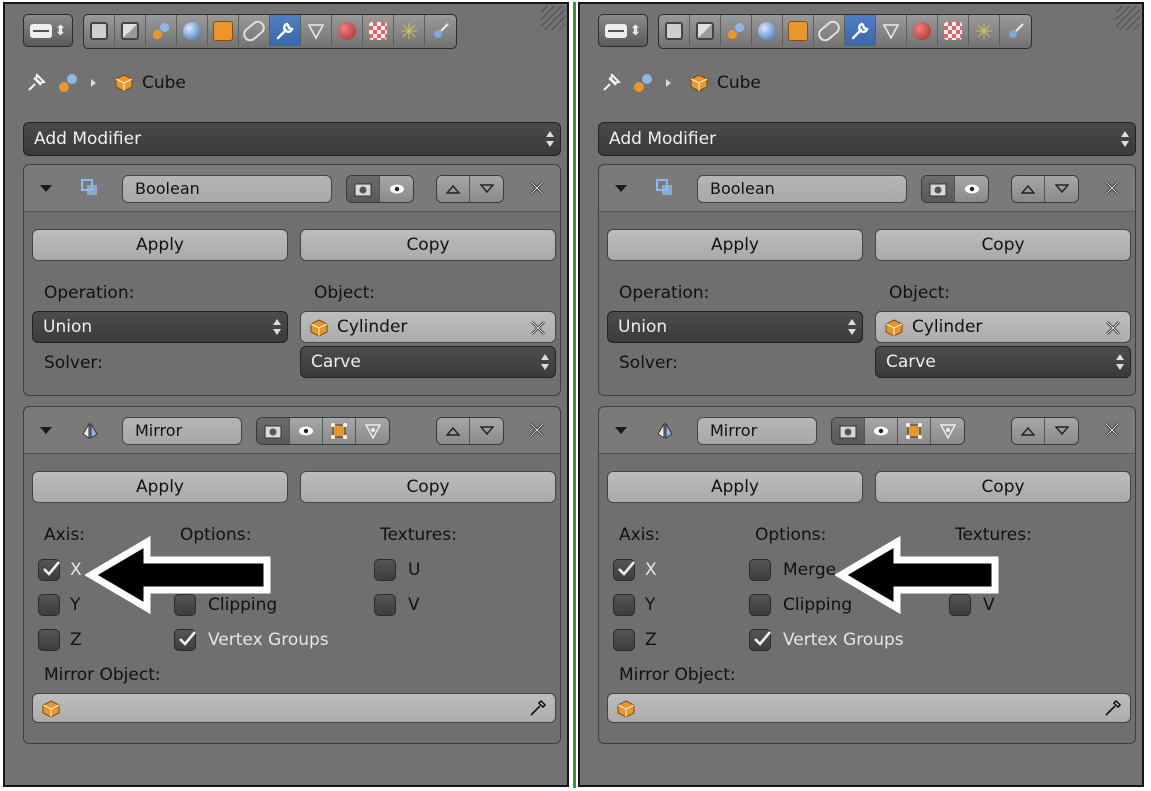 The height and width of the screenshot is (791, 1151). I want to click on checkmark-icon, so click(762, 638).